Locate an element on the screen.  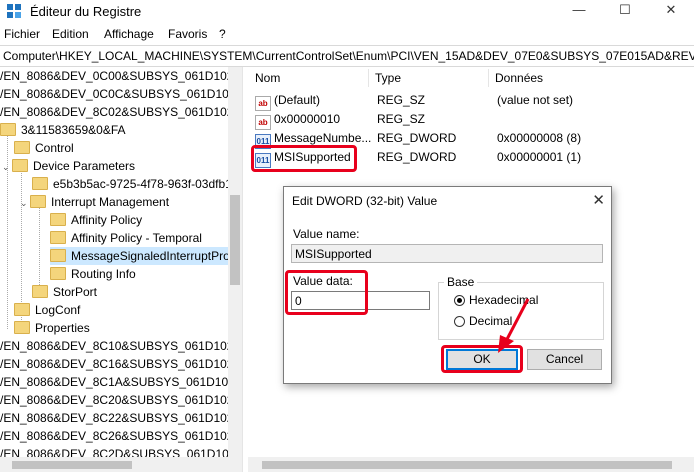
tree-item-label: /EN_8086&DEV_8C20&SUBSYS_061D1028&F is located at coordinates (120, 400).